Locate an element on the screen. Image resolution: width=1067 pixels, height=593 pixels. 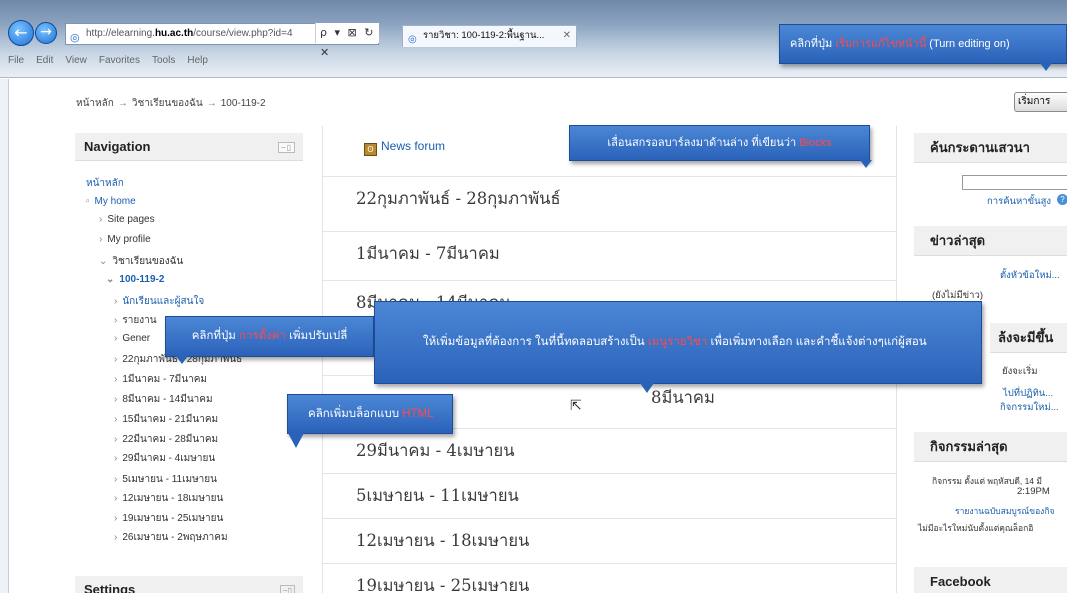
nav-item: › 29มีนาคม - 4เมษายน is located at coordinates (164, 458).